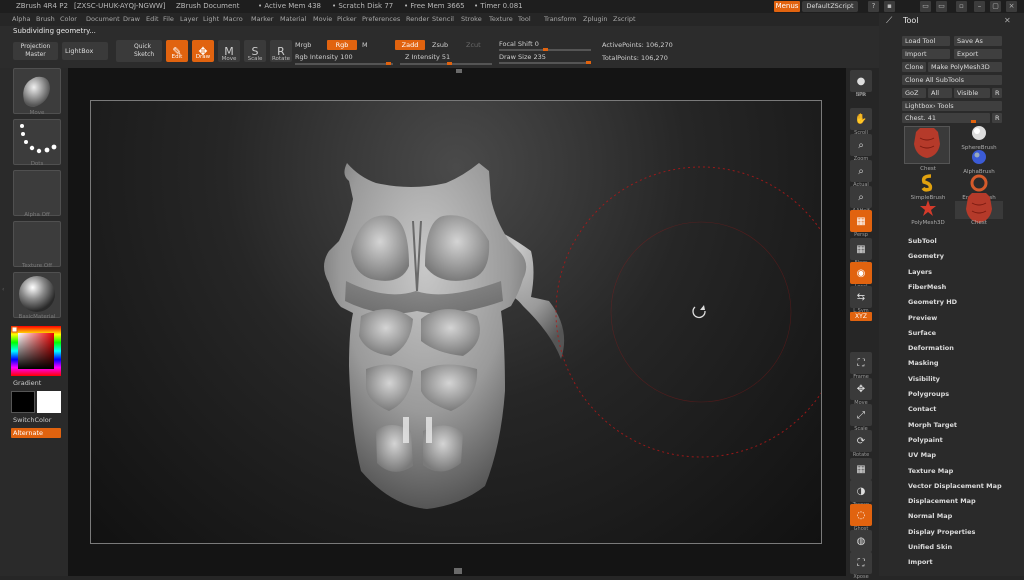  I want to click on import-button: Import, so click(926, 54).